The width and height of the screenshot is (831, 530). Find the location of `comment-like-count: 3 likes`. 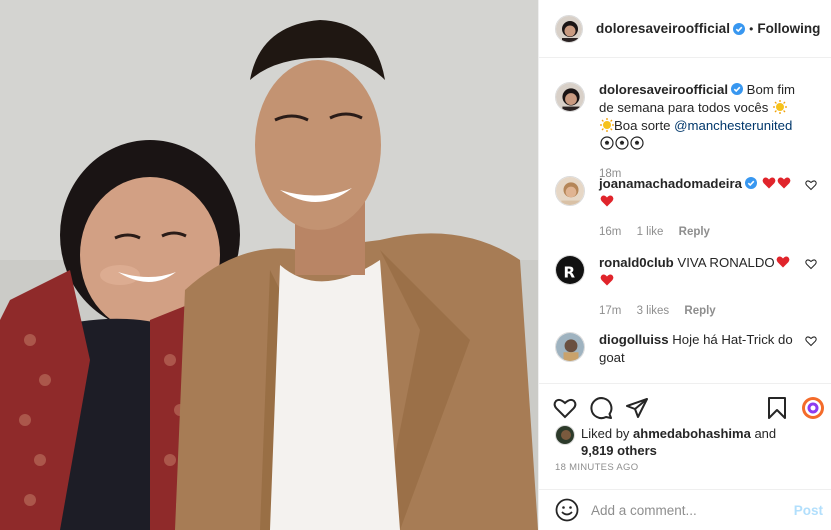

comment-like-count: 3 likes is located at coordinates (653, 311).